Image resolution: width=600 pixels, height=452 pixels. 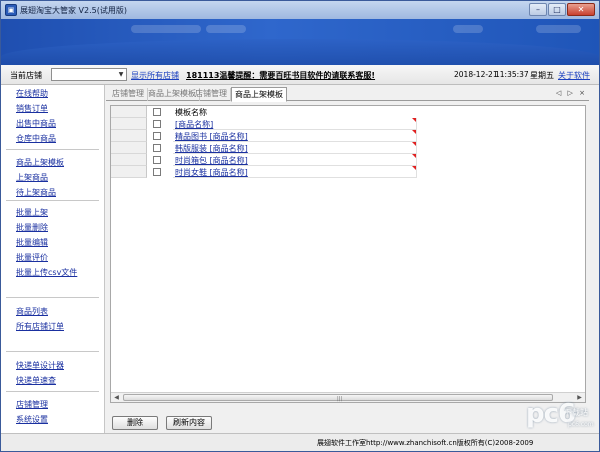 What do you see at coordinates (347, 94) in the screenshot?
I see `tab-strip: 店铺管理 商品上架模板 店铺管理 商品上架模板 ◁ ▷ ×` at bounding box center [347, 94].